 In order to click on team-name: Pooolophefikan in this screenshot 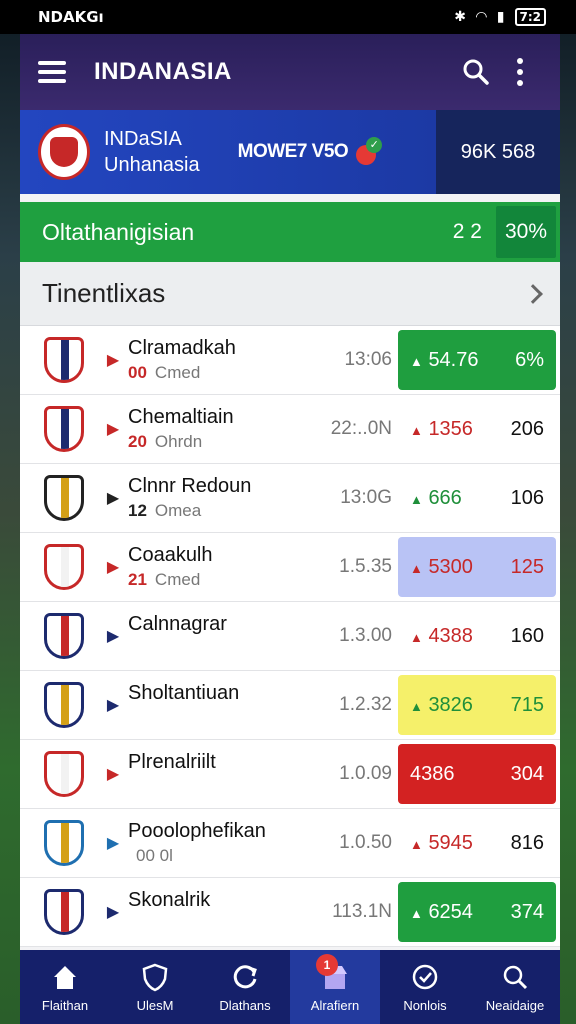, I will do `click(197, 831)`.